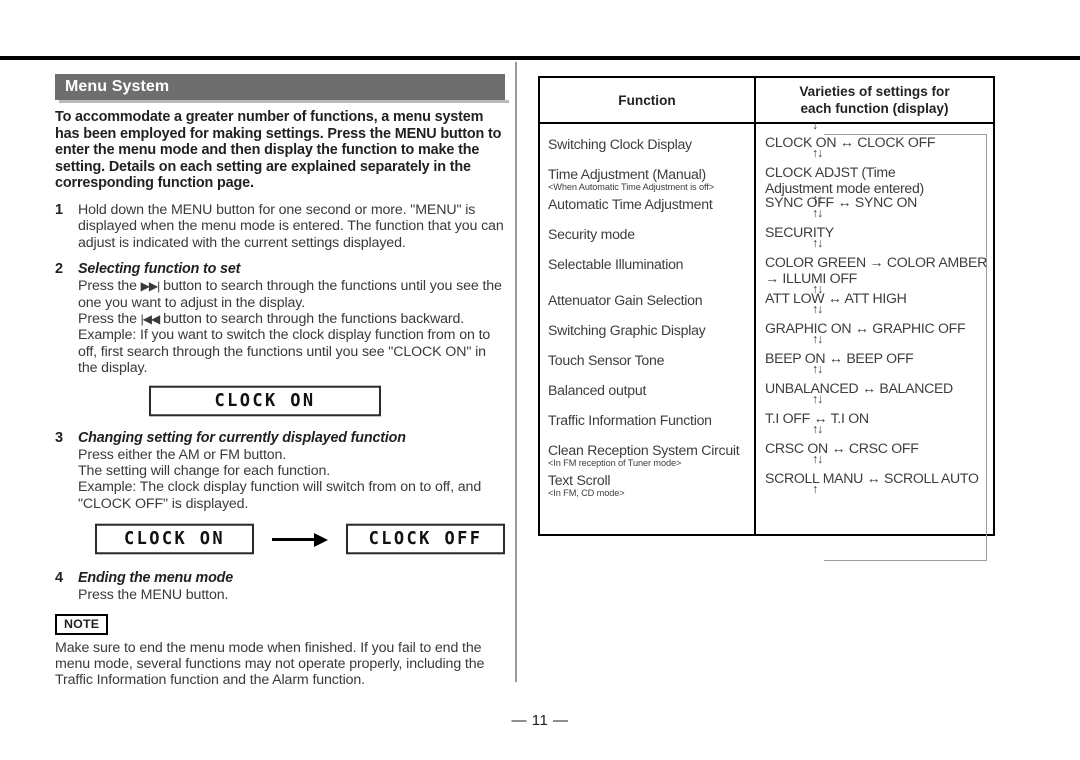 Image resolution: width=1080 pixels, height=760 pixels. I want to click on table-row-setting: SECURITY, so click(799, 232).